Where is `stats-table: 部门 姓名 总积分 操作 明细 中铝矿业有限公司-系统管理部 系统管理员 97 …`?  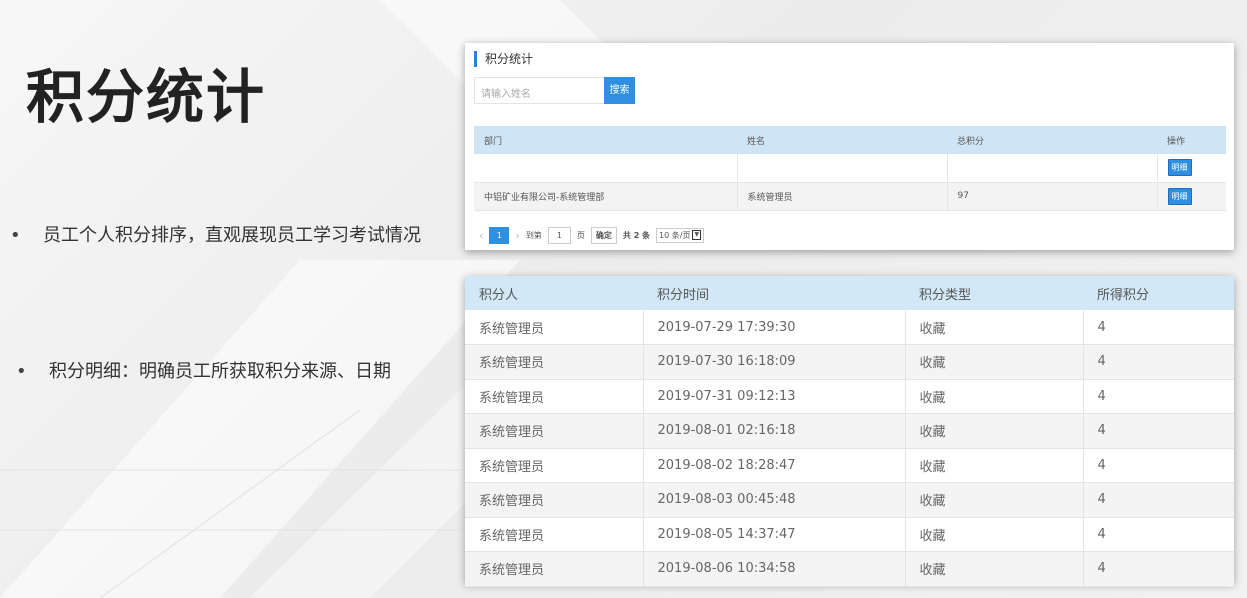
stats-table: 部门 姓名 总积分 操作 明细 中铝矿业有限公司-系统管理部 系统管理员 97 … is located at coordinates (850, 168).